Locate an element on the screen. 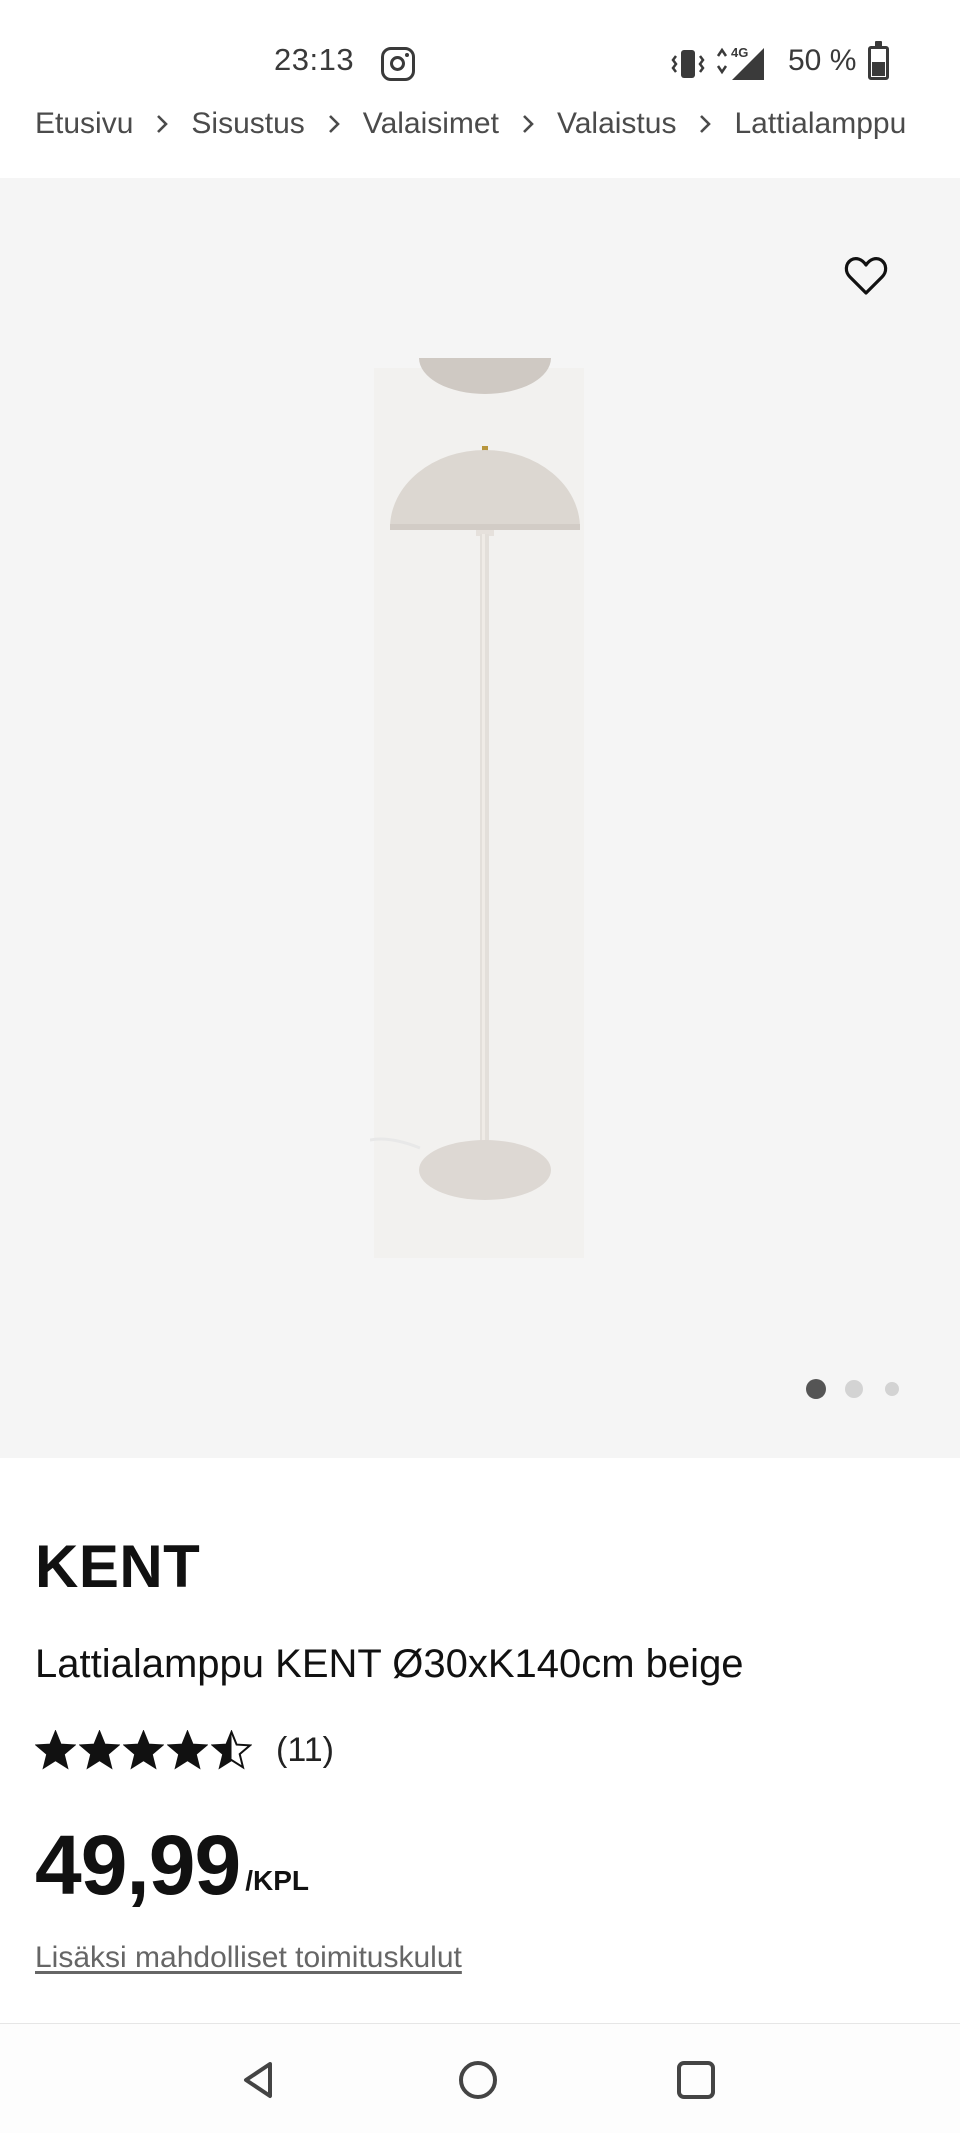 The height and width of the screenshot is (2133, 960). recents-icon is located at coordinates (696, 2080).